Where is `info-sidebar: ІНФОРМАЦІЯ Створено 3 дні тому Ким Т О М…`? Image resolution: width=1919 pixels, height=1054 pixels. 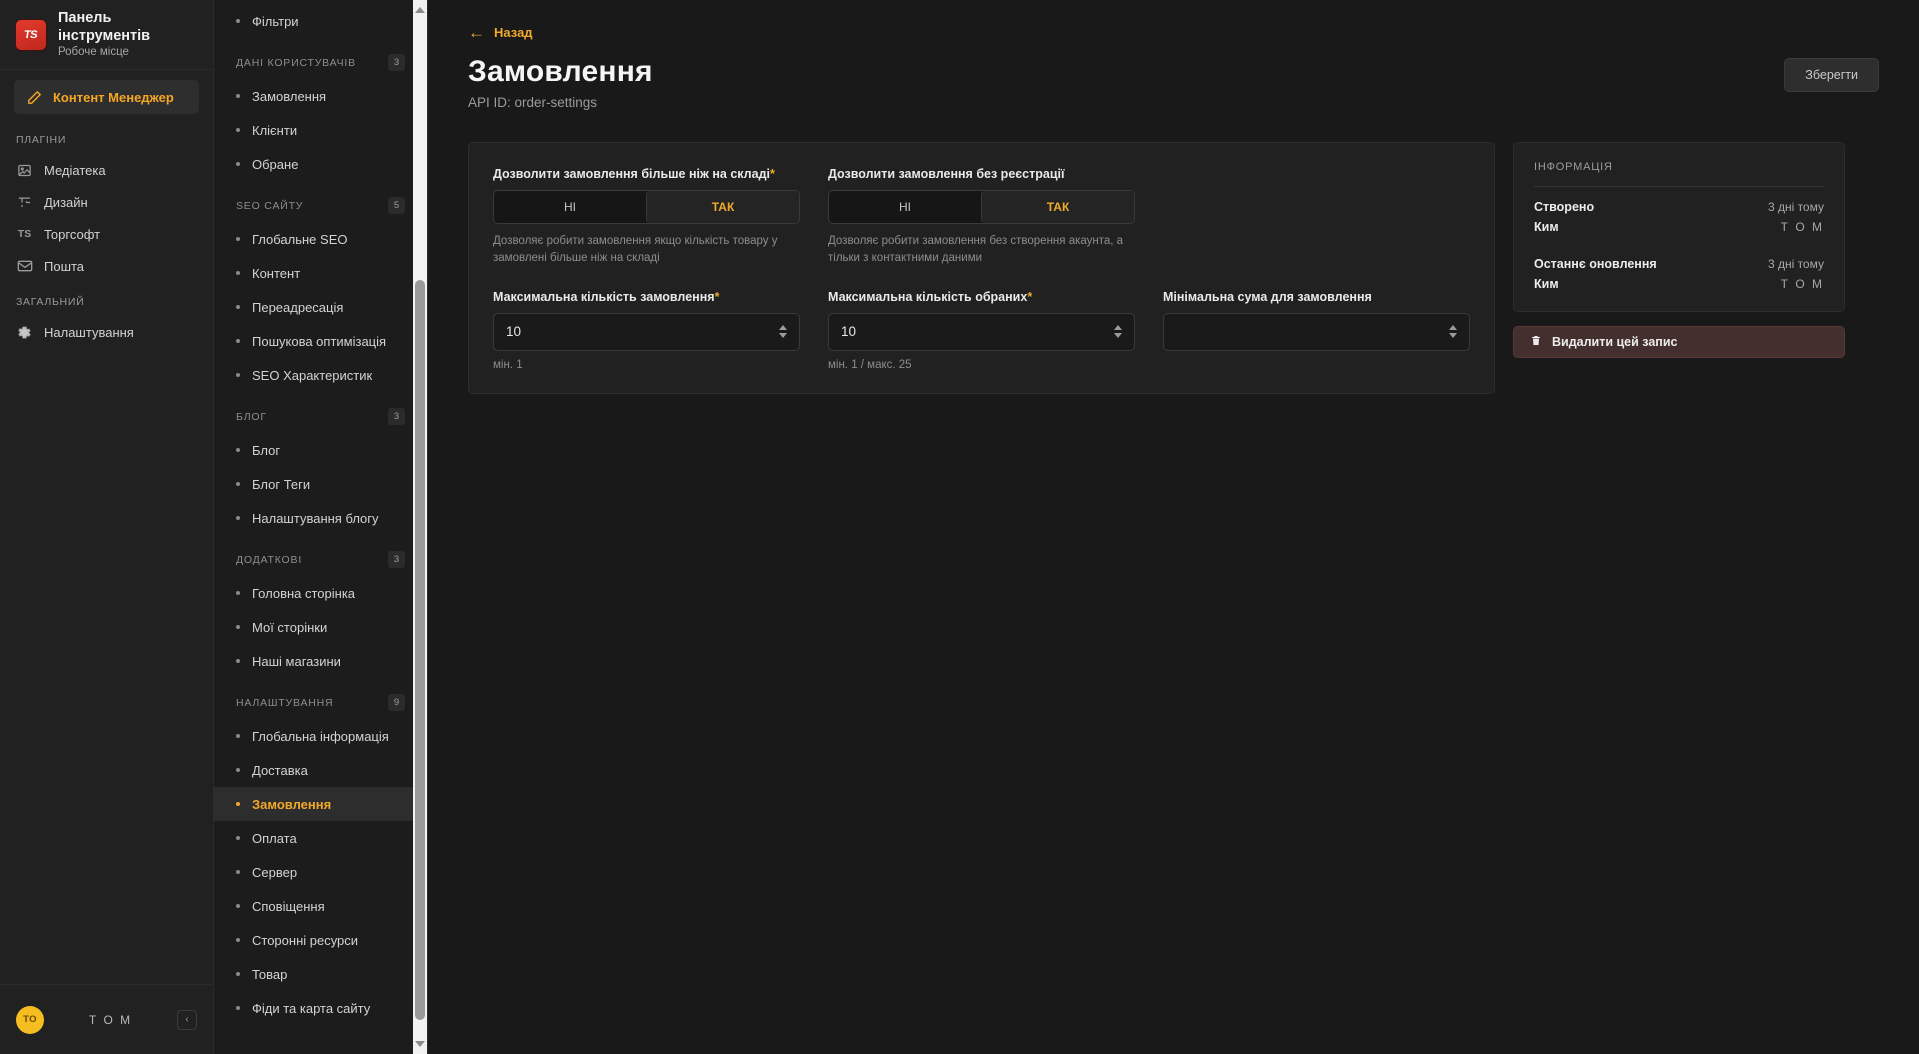
info-sidebar: ІНФОРМАЦІЯ Створено 3 дні тому Ким Т О М… is located at coordinates (1679, 250).